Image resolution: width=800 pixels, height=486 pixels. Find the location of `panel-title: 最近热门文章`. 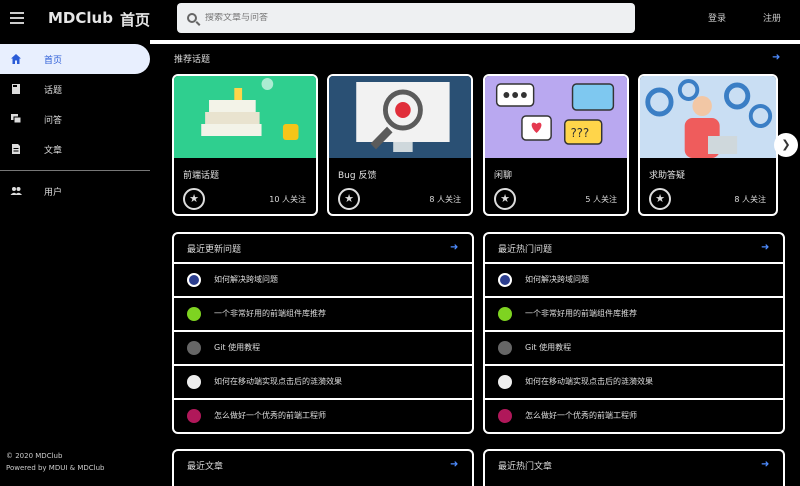

panel-title: 最近热门文章 is located at coordinates (525, 467).